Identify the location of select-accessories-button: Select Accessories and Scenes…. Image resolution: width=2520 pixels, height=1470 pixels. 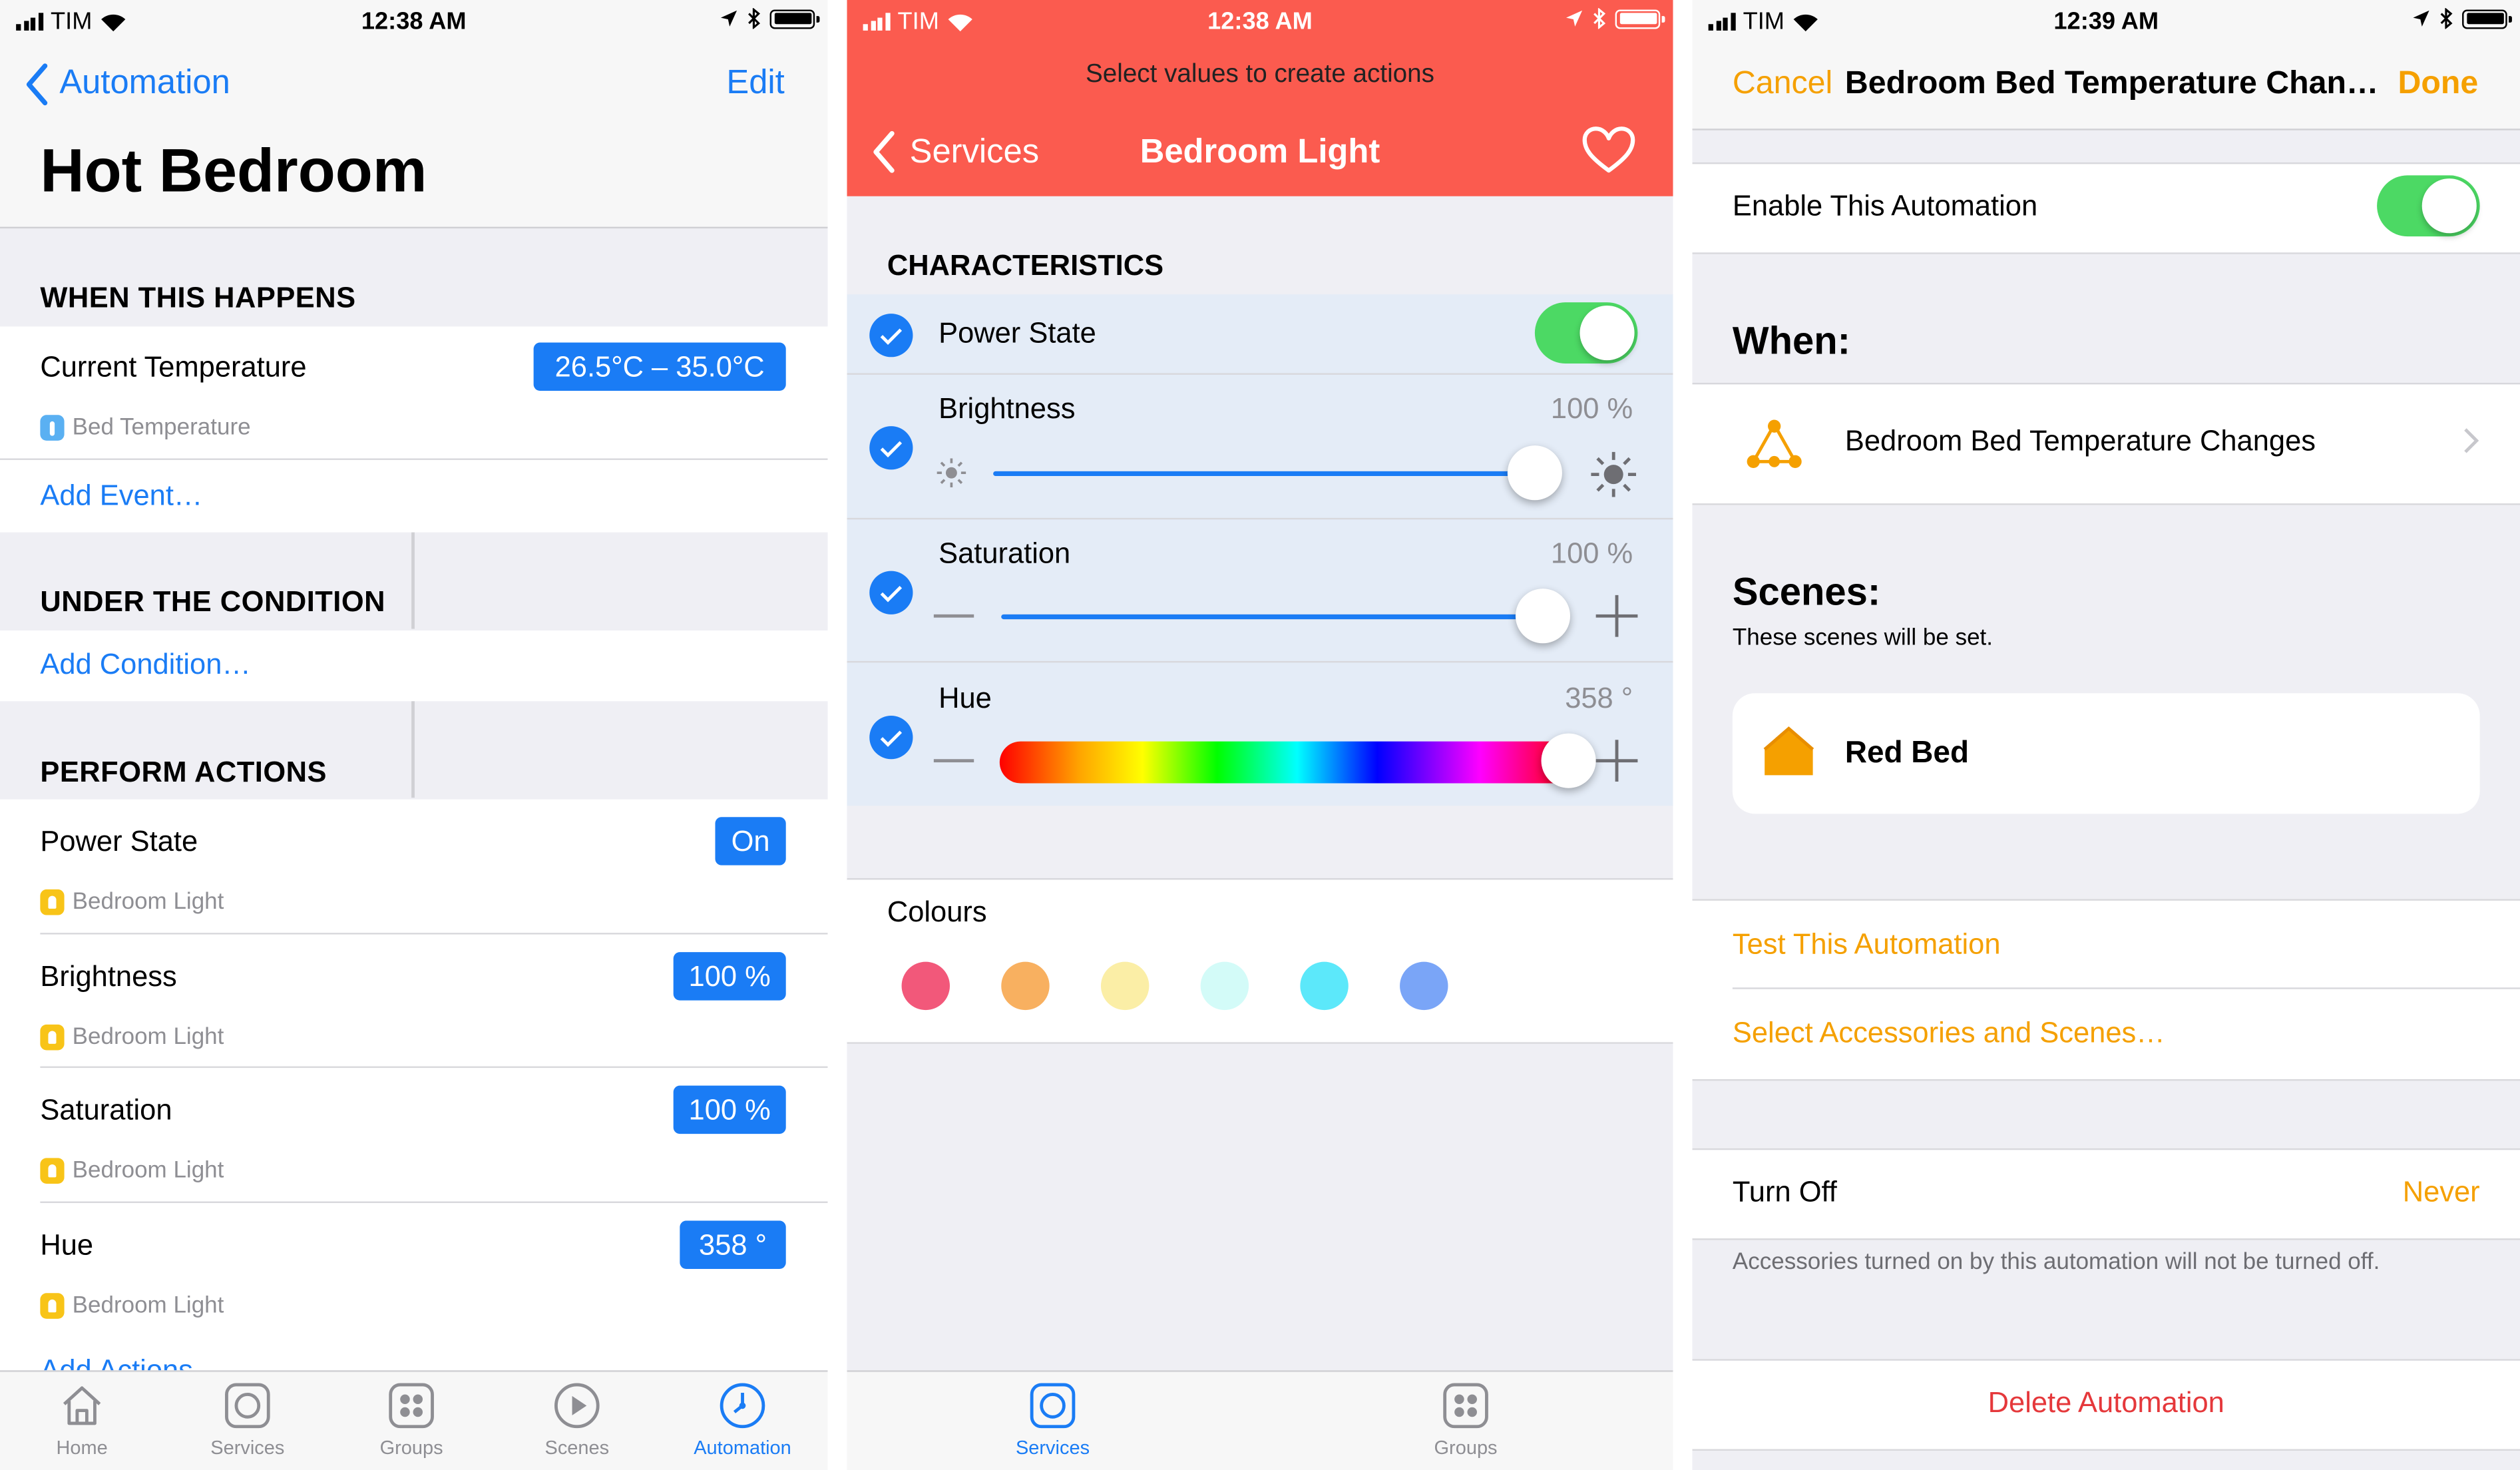
(1949, 1034).